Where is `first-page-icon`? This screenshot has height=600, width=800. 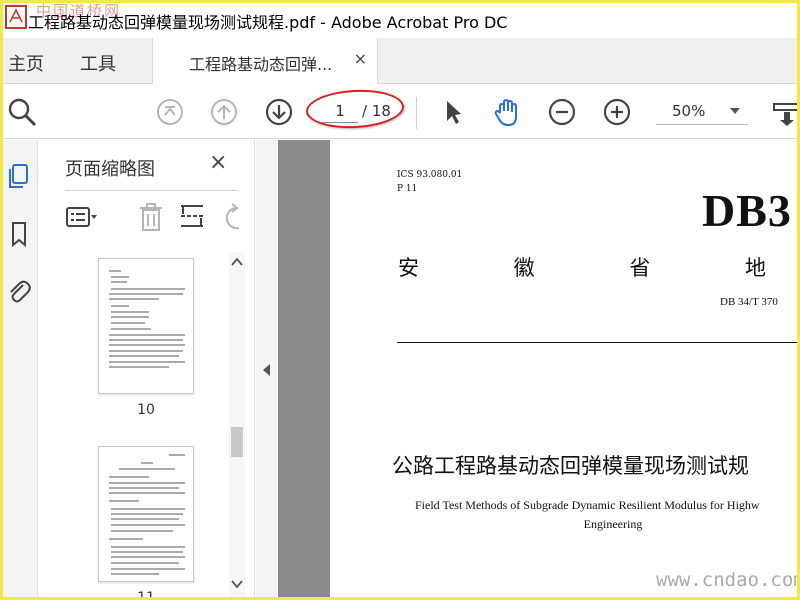
first-page-icon is located at coordinates (170, 112).